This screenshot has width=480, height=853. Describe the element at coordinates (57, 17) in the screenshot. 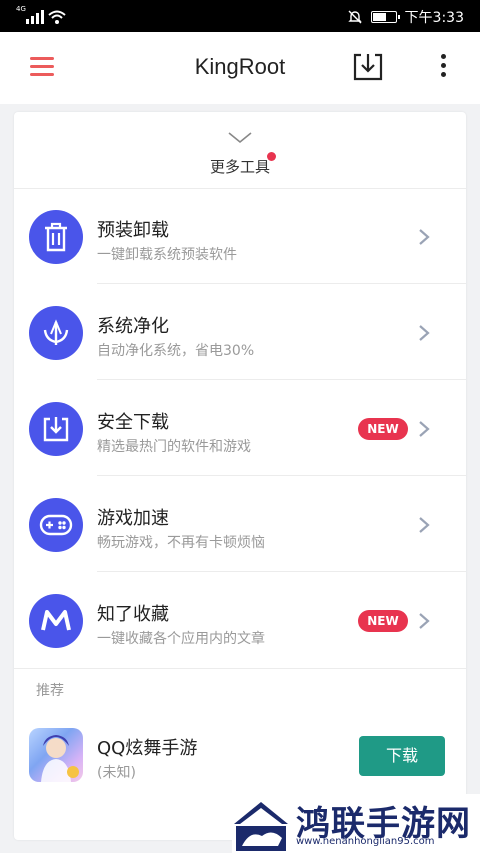

I see `wifi-icon` at that location.